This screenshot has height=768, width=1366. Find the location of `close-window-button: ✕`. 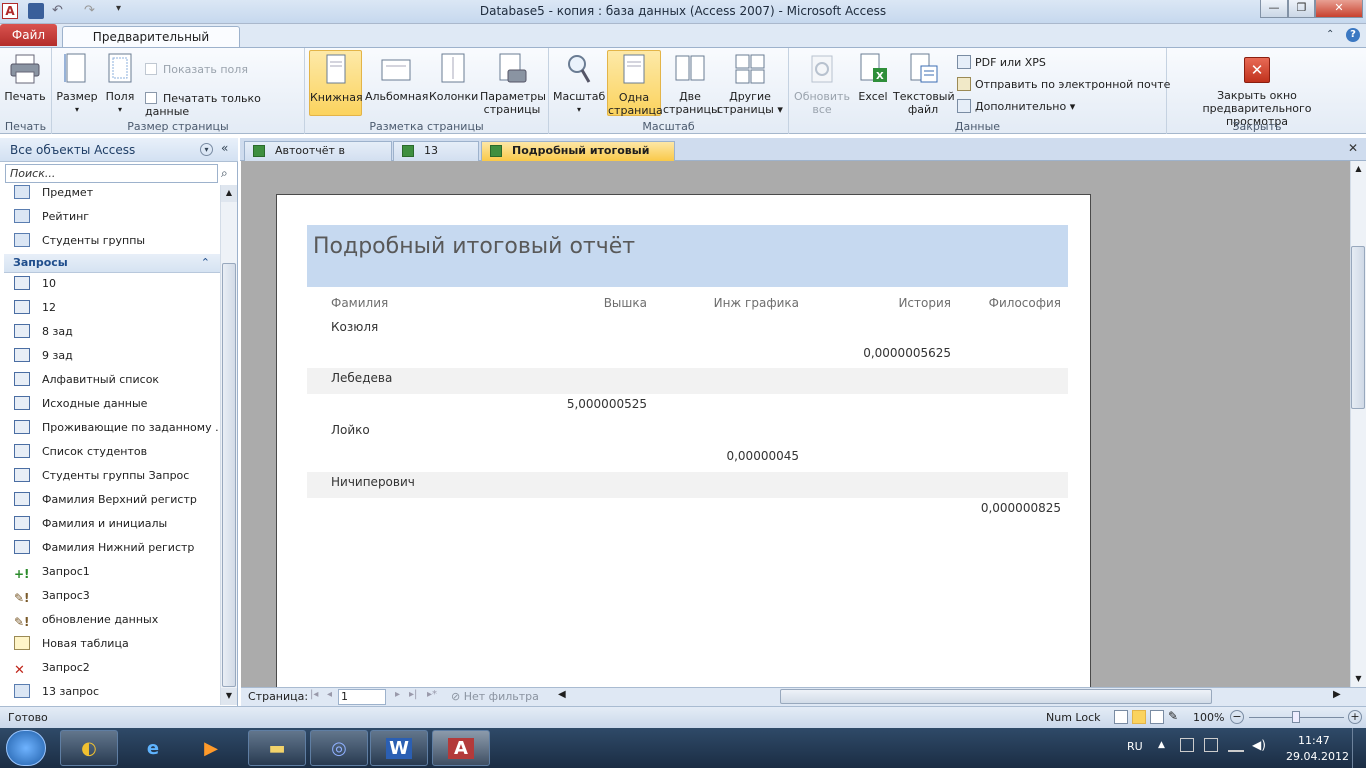

close-window-button: ✕ is located at coordinates (1339, 9).